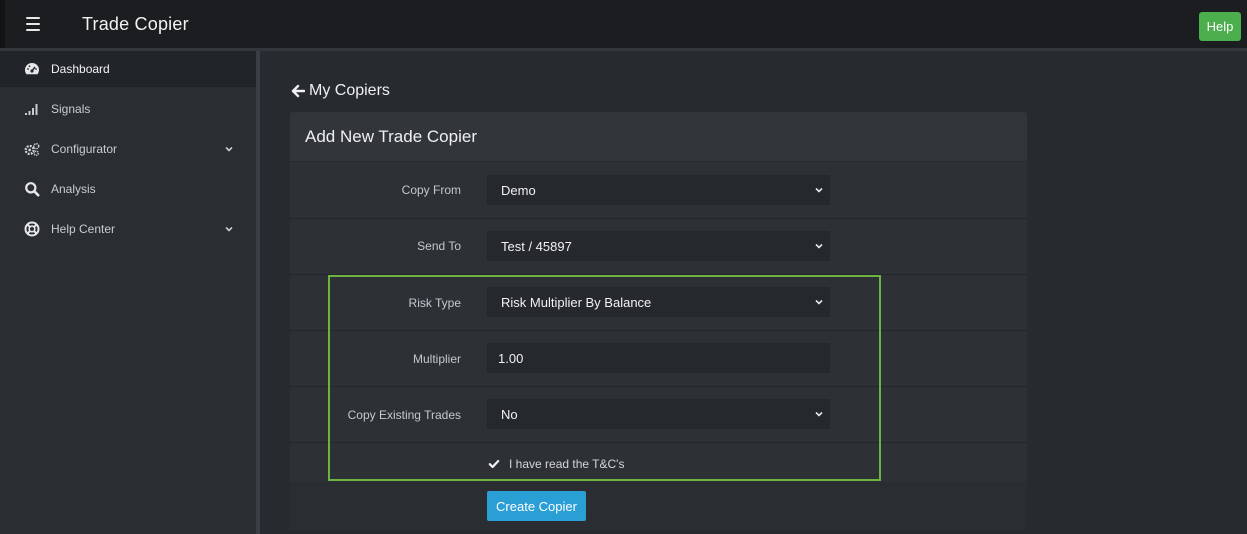 The image size is (1247, 534). Describe the element at coordinates (658, 190) in the screenshot. I see `copy-from-select: Demo` at that location.